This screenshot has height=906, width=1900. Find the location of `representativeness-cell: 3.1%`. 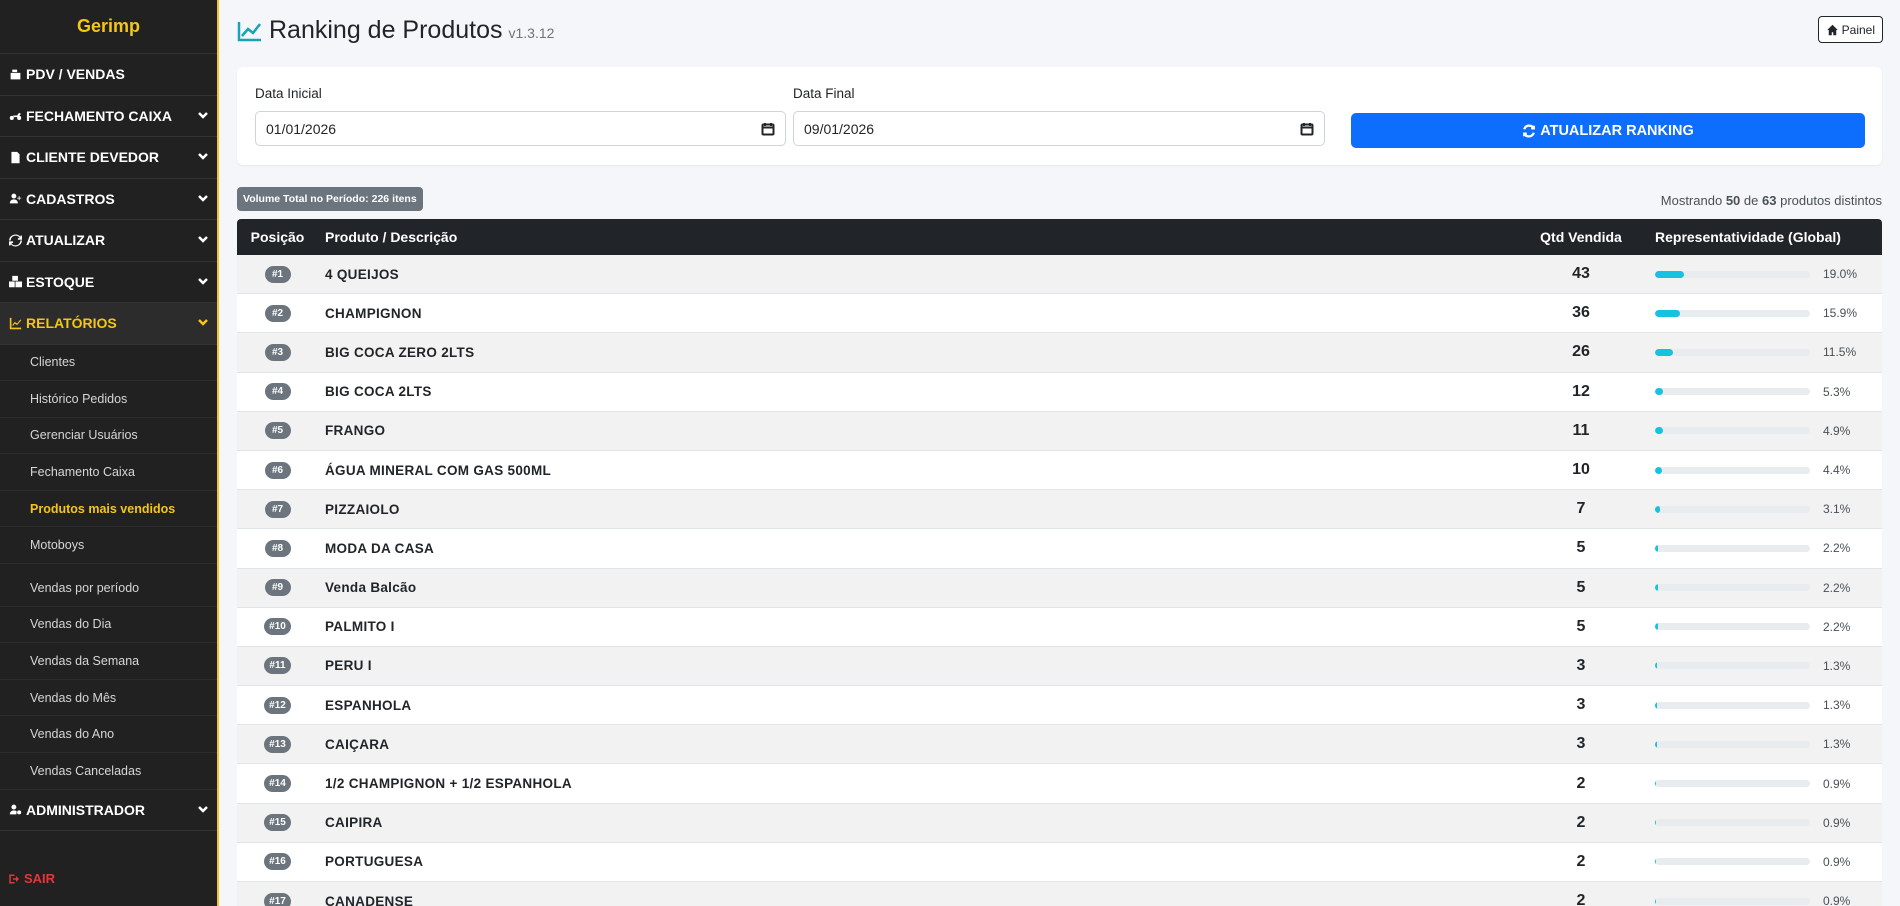

representativeness-cell: 3.1% is located at coordinates (1765, 509).